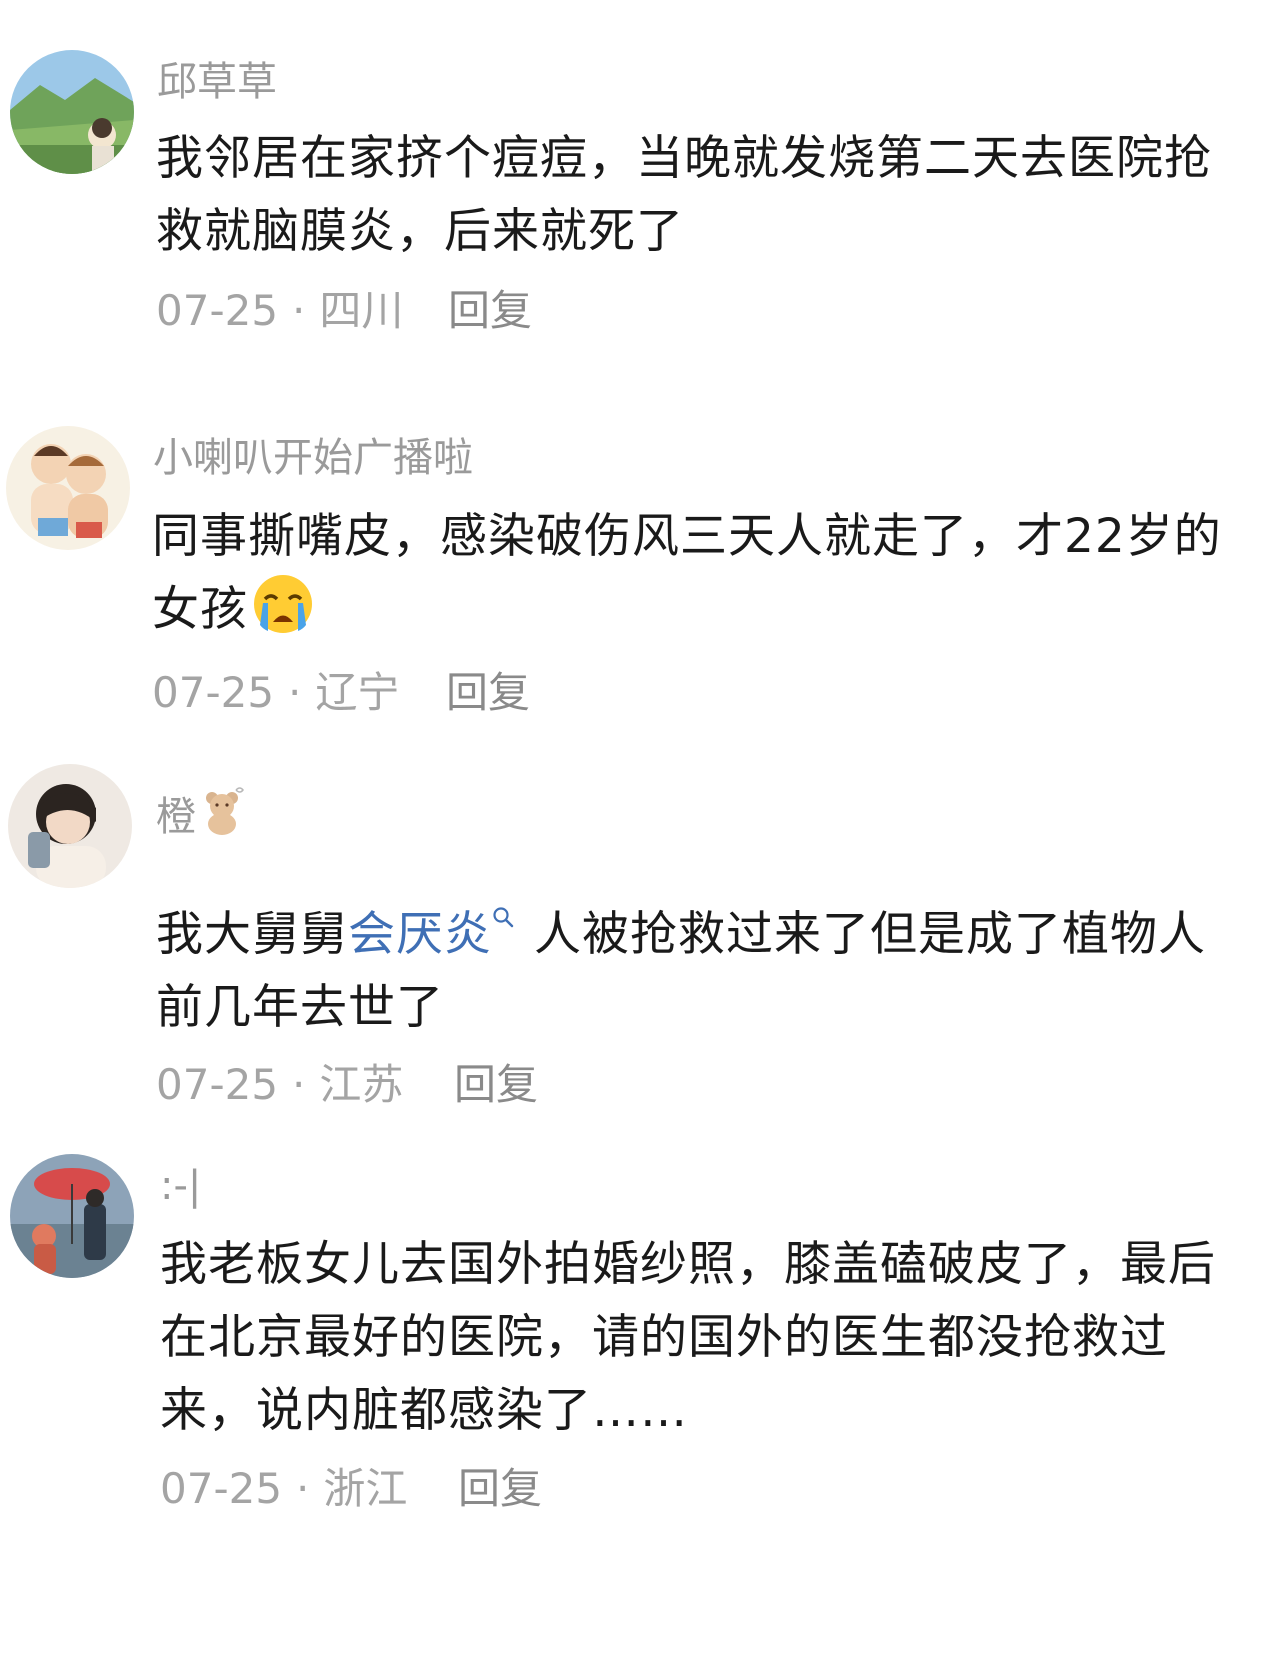 The image size is (1280, 1654). I want to click on comment-meta: 07-25 · 辽宁, so click(275, 693).